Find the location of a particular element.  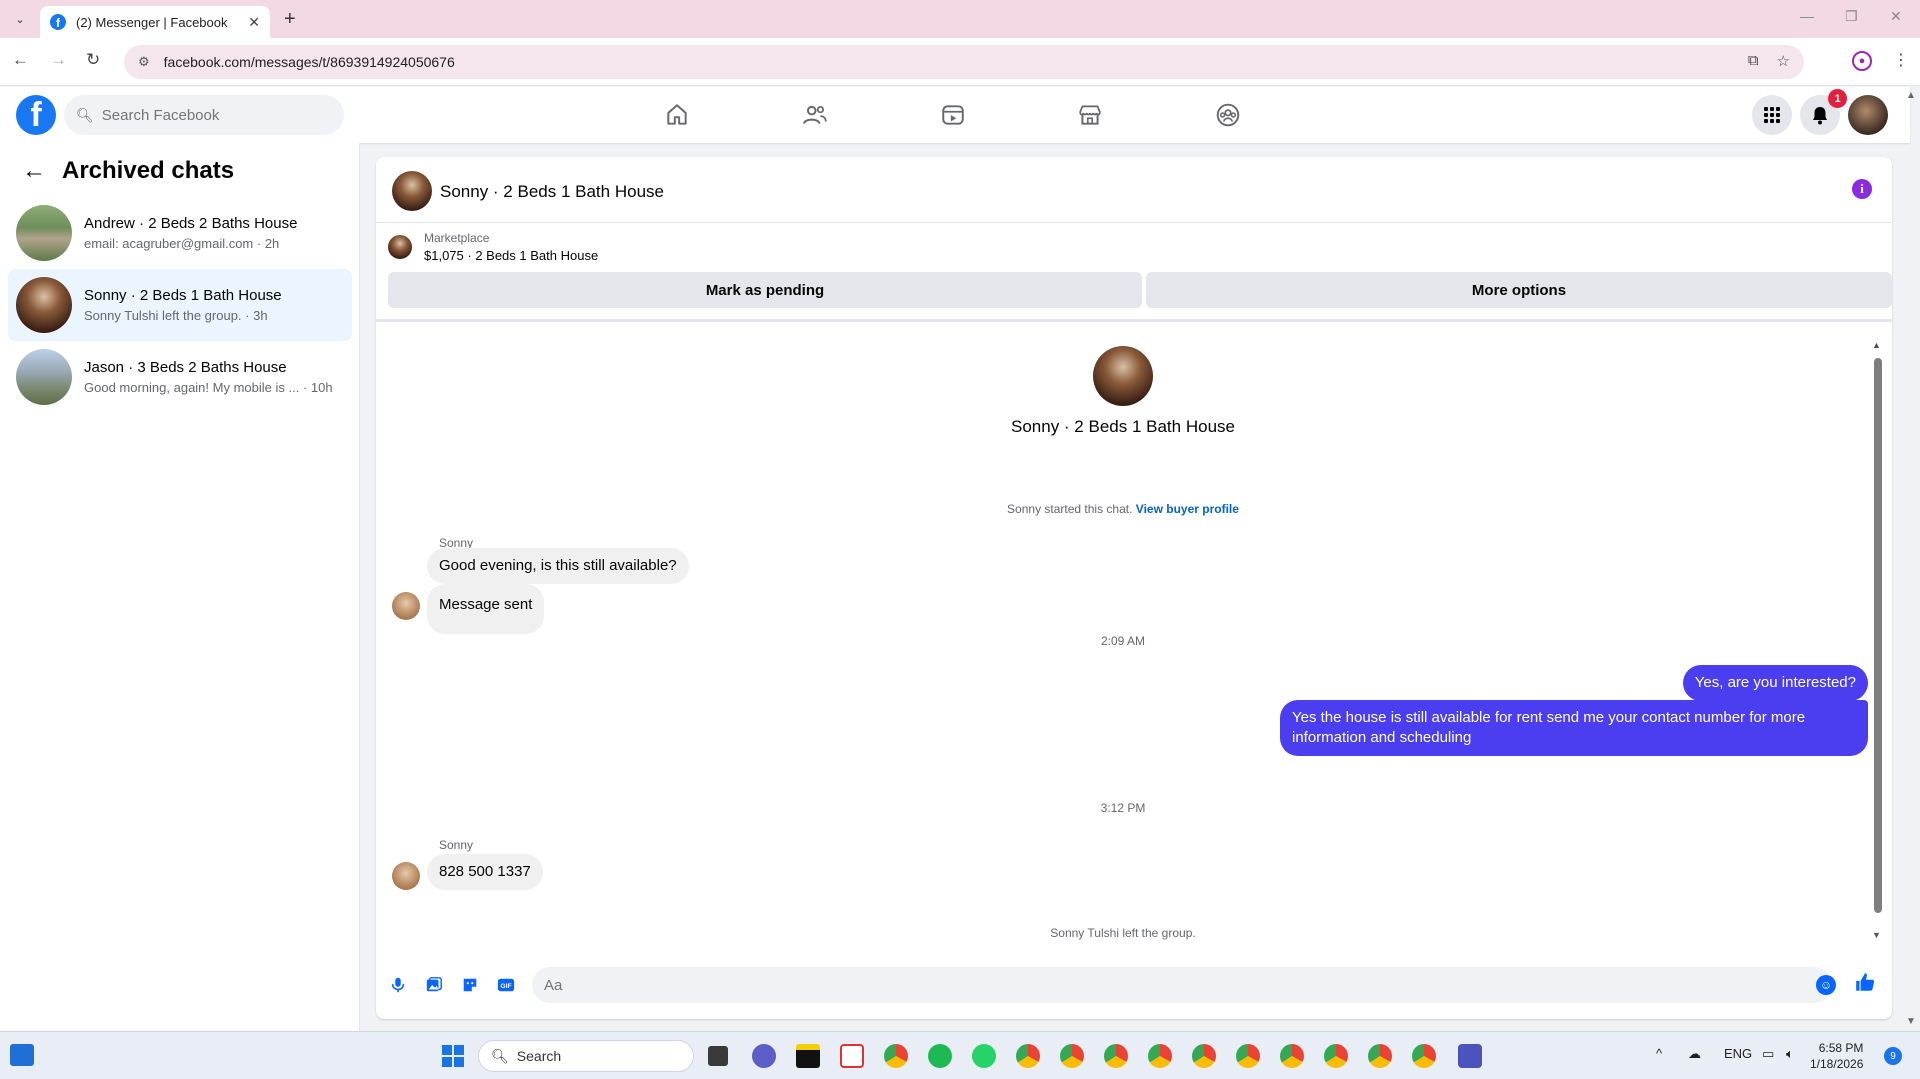

thumbs-up-icon is located at coordinates (1865, 985).